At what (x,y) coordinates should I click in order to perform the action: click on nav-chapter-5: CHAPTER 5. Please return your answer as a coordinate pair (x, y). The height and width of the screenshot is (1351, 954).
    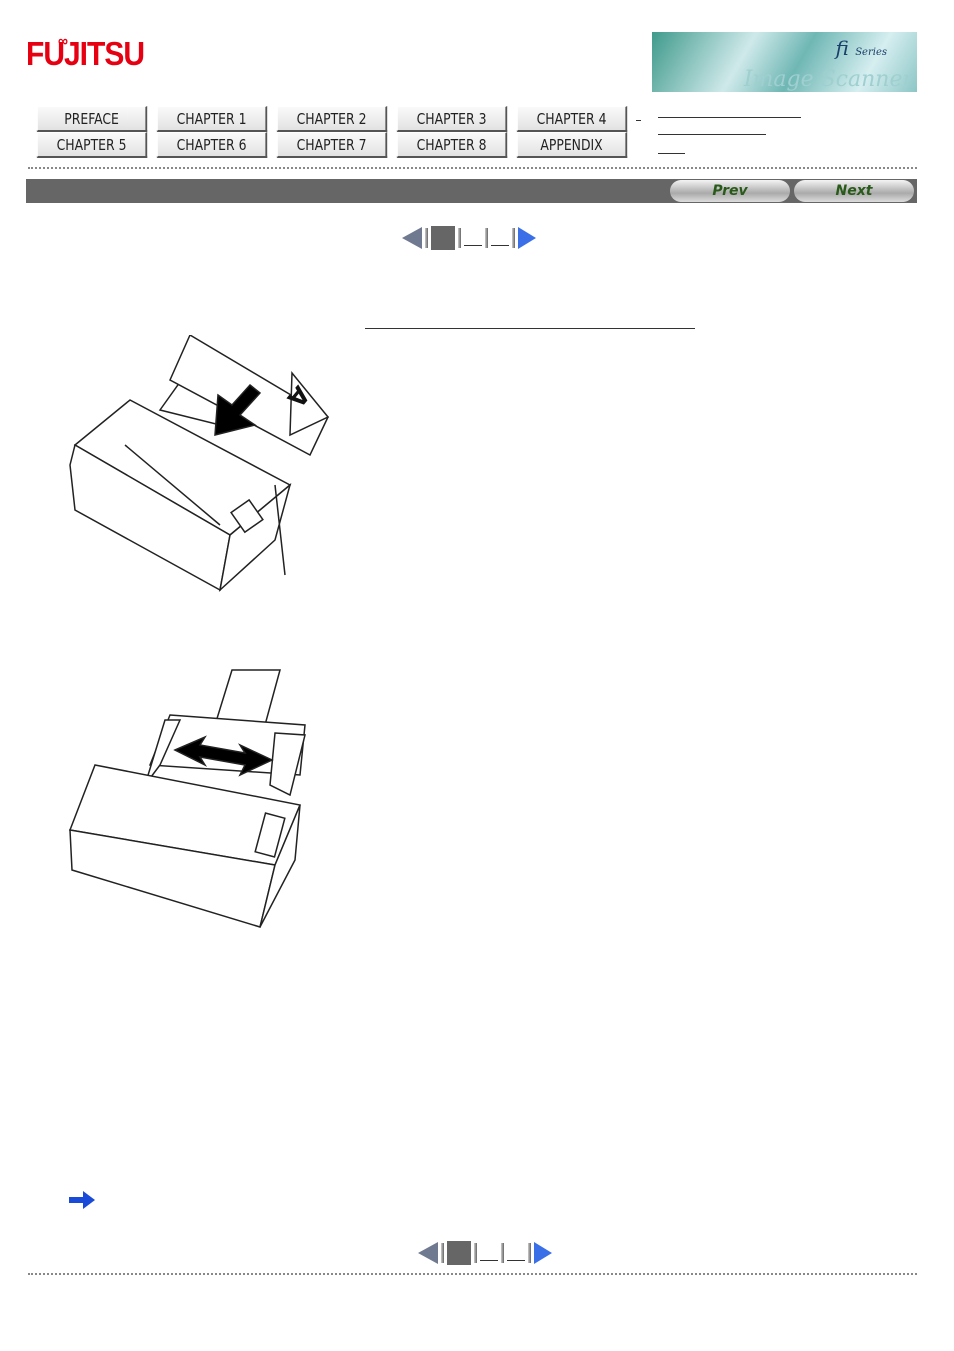
    Looking at the image, I should click on (92, 145).